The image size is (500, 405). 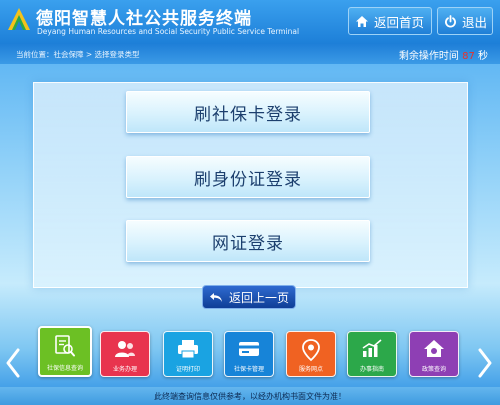 I want to click on social-card-login-button: 刷社保卡登录, so click(x=248, y=112).